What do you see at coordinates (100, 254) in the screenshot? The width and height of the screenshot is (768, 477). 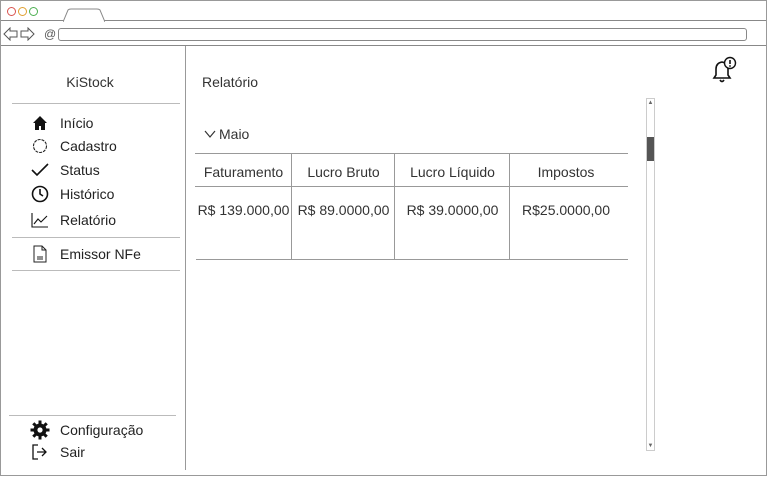 I see `sidebar-item-label: Emissor NFe` at bounding box center [100, 254].